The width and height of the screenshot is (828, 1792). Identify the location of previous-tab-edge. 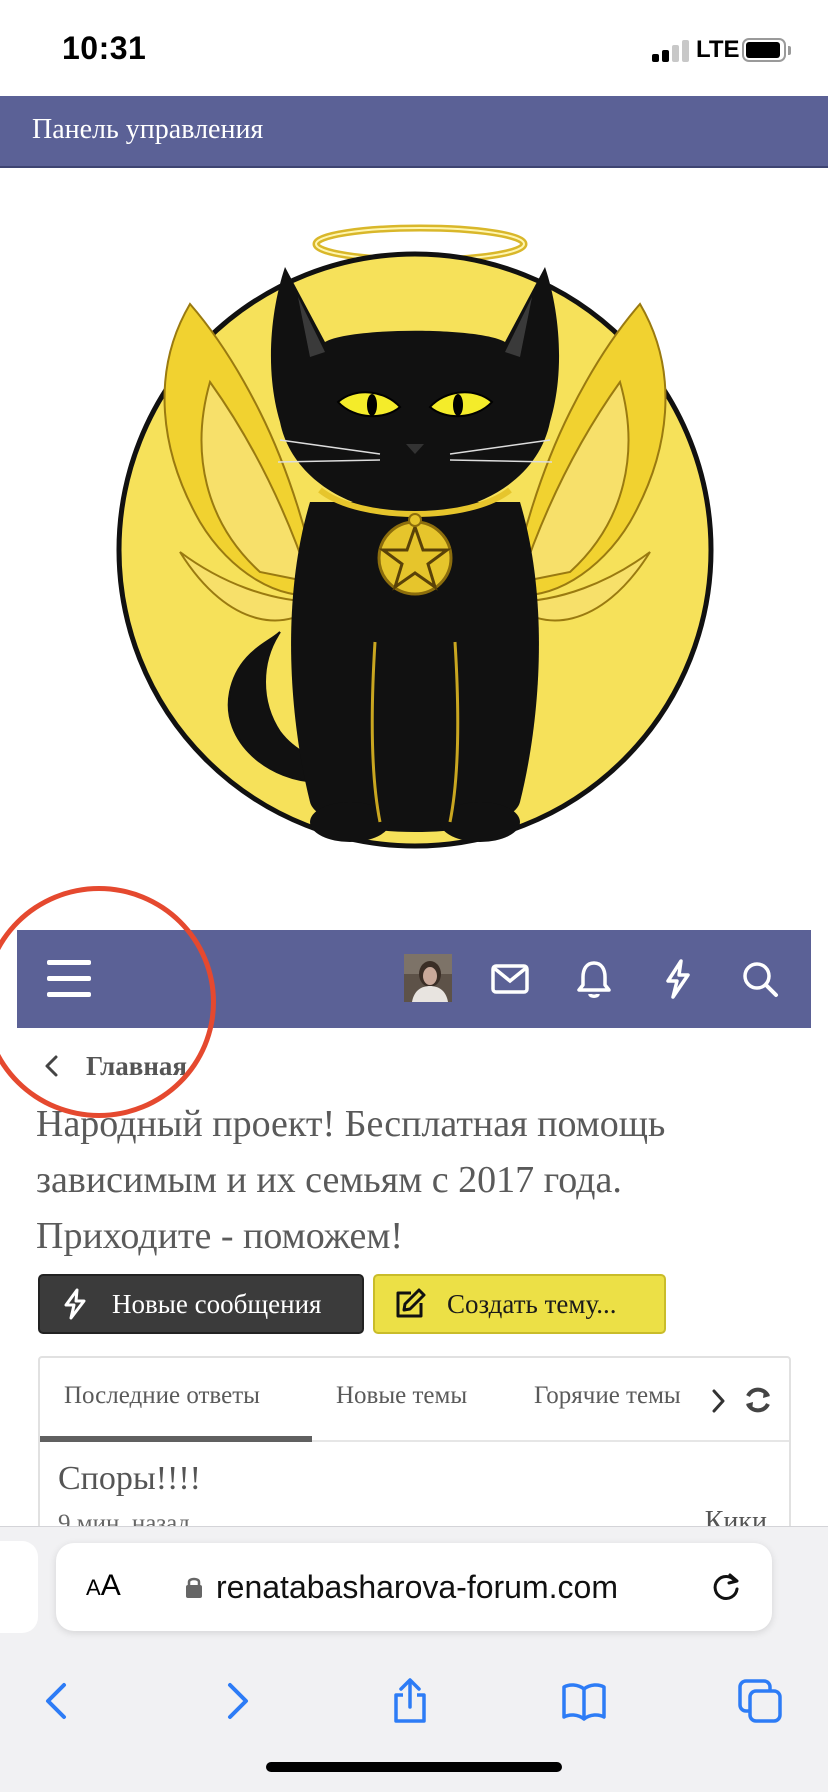
(19, 1587).